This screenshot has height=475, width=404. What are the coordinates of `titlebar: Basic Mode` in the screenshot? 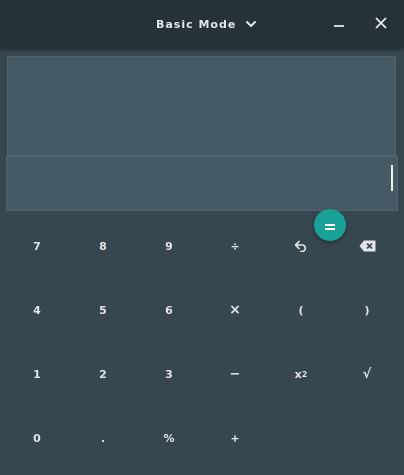 It's located at (202, 24).